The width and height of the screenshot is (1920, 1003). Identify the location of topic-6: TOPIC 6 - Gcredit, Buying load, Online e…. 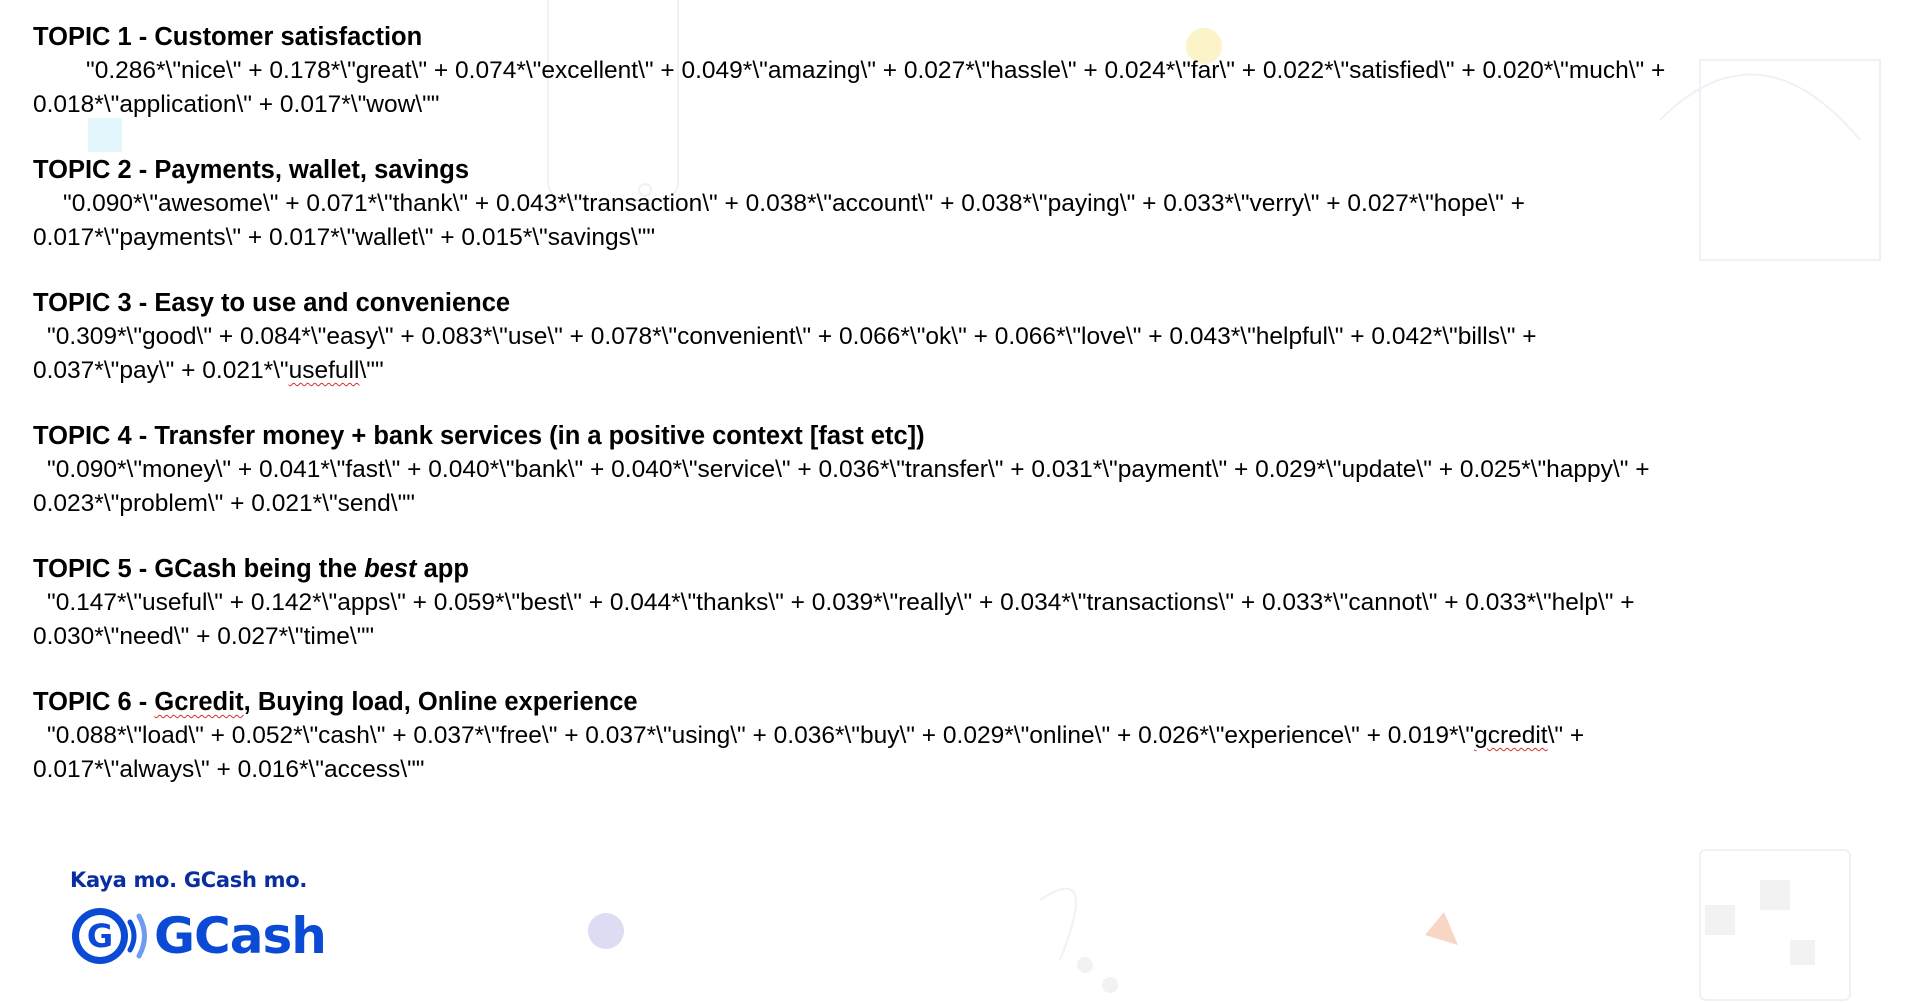
(973, 736).